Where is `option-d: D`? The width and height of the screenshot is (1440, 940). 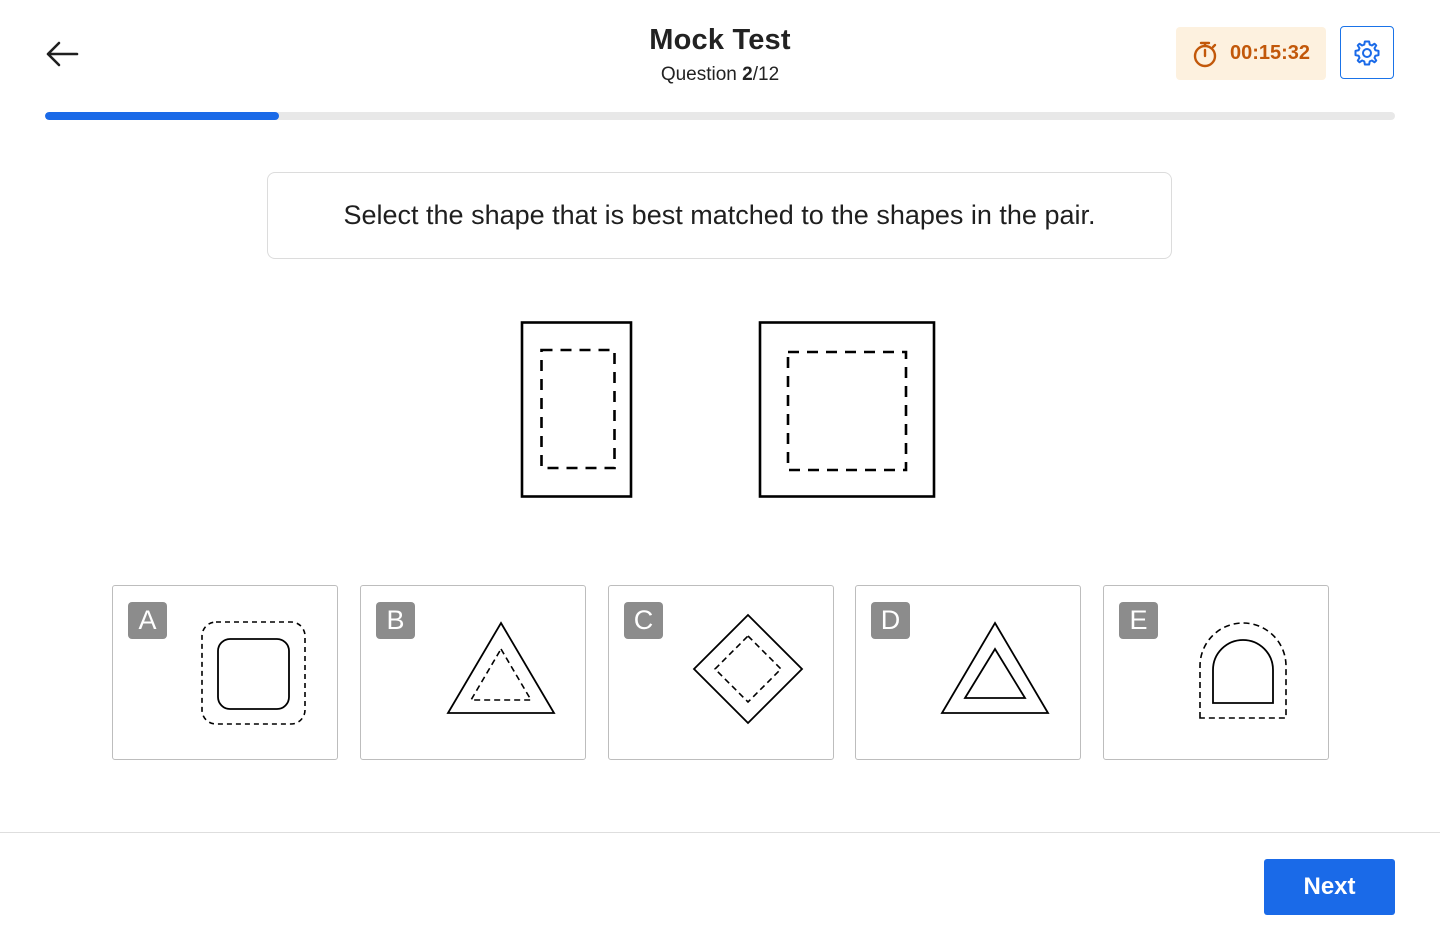 option-d: D is located at coordinates (968, 672).